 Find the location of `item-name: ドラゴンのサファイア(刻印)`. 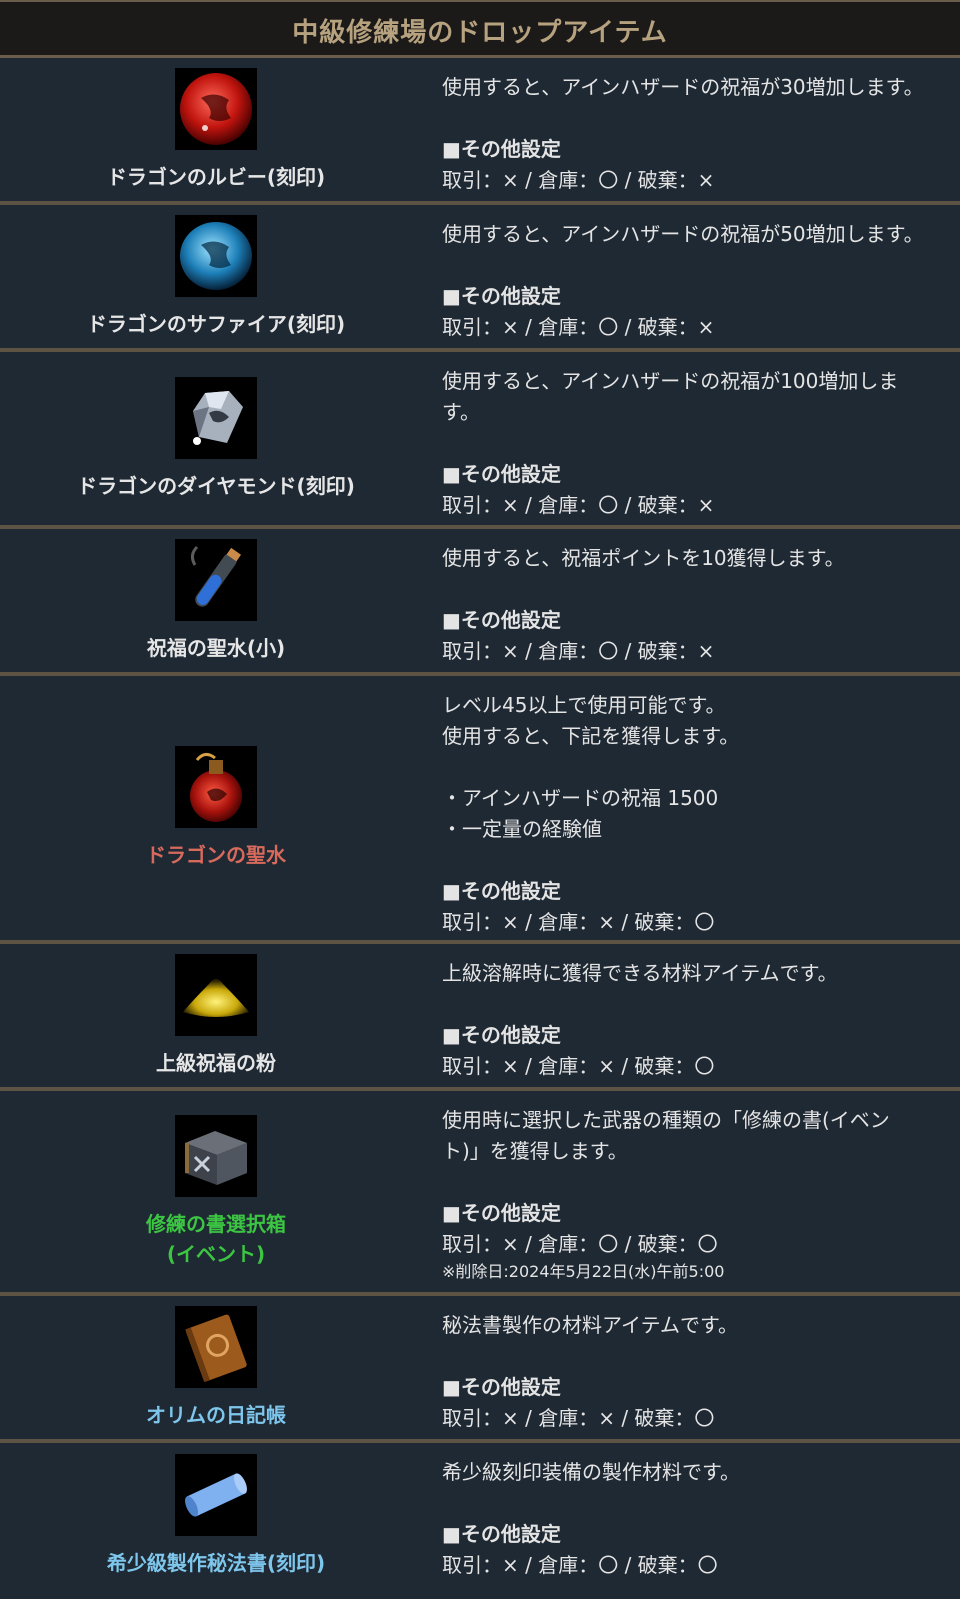

item-name: ドラゴンのサファイア(刻印) is located at coordinates (216, 323).